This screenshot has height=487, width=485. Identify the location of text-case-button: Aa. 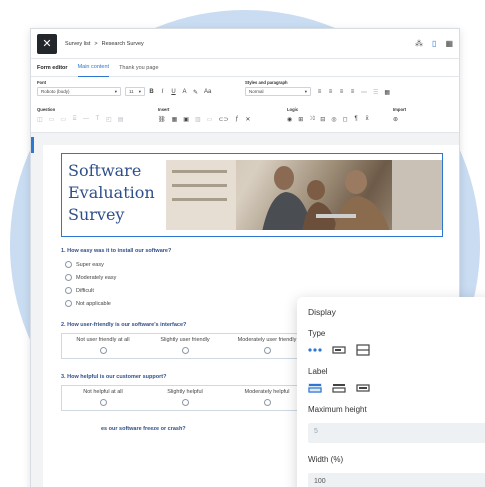
(207, 92).